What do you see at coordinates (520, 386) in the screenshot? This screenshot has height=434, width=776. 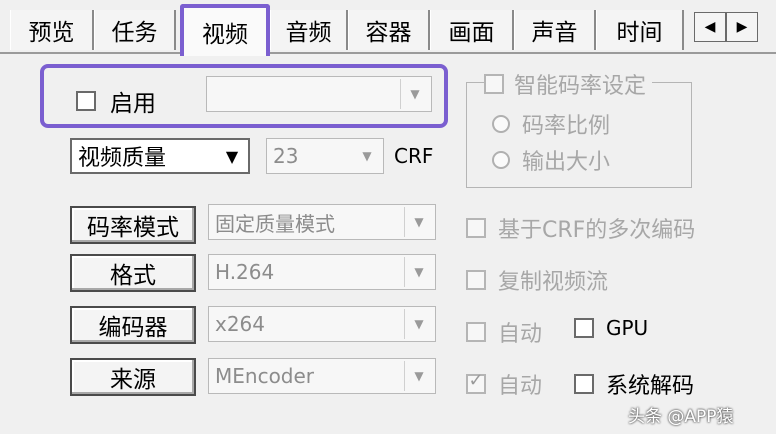 I see `auto-source-label: 自动` at bounding box center [520, 386].